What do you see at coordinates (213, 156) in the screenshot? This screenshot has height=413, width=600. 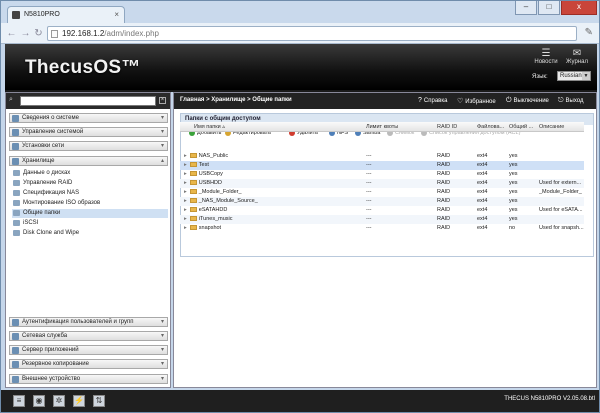 I see `folder-name: NAS_Public` at bounding box center [213, 156].